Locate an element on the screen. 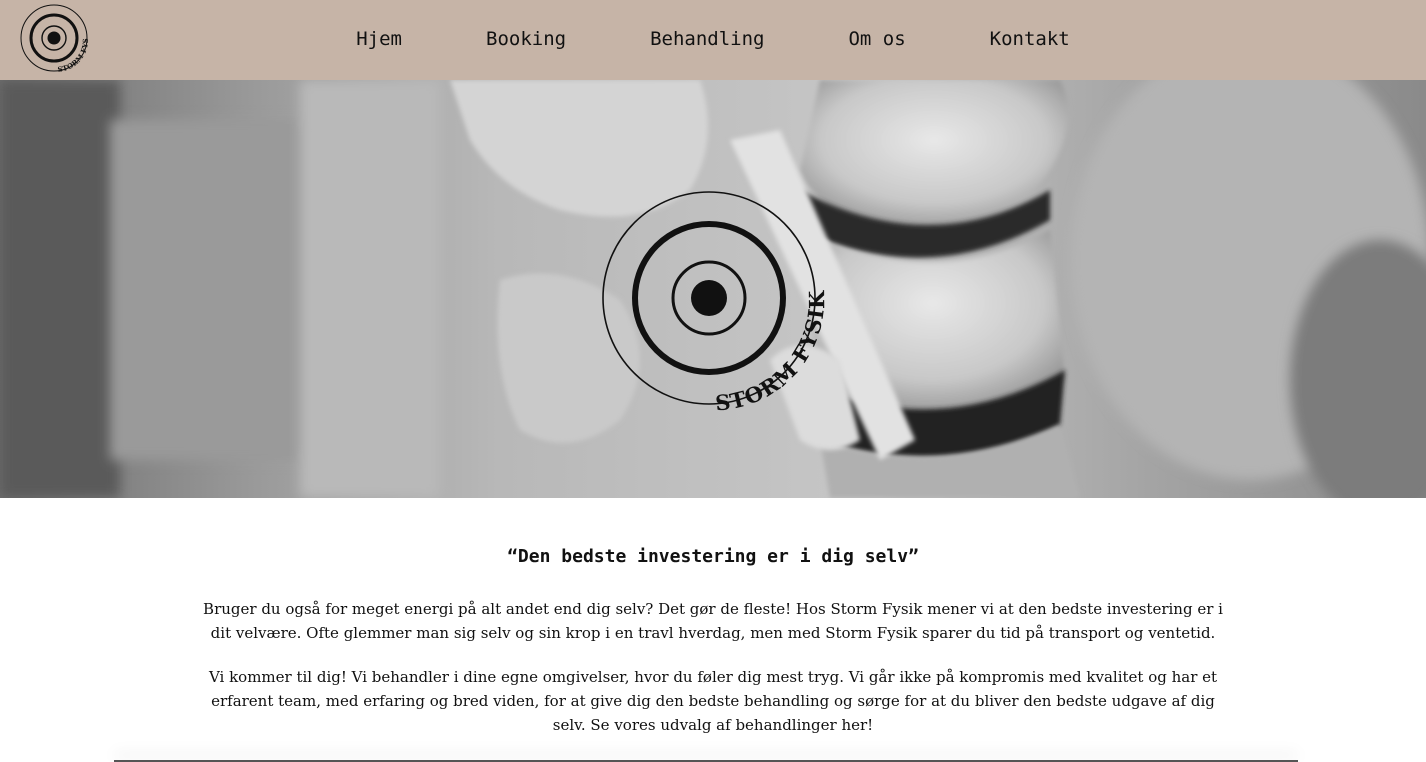 The image size is (1426, 762). nav-item-hjem: Hjem is located at coordinates (379, 39).